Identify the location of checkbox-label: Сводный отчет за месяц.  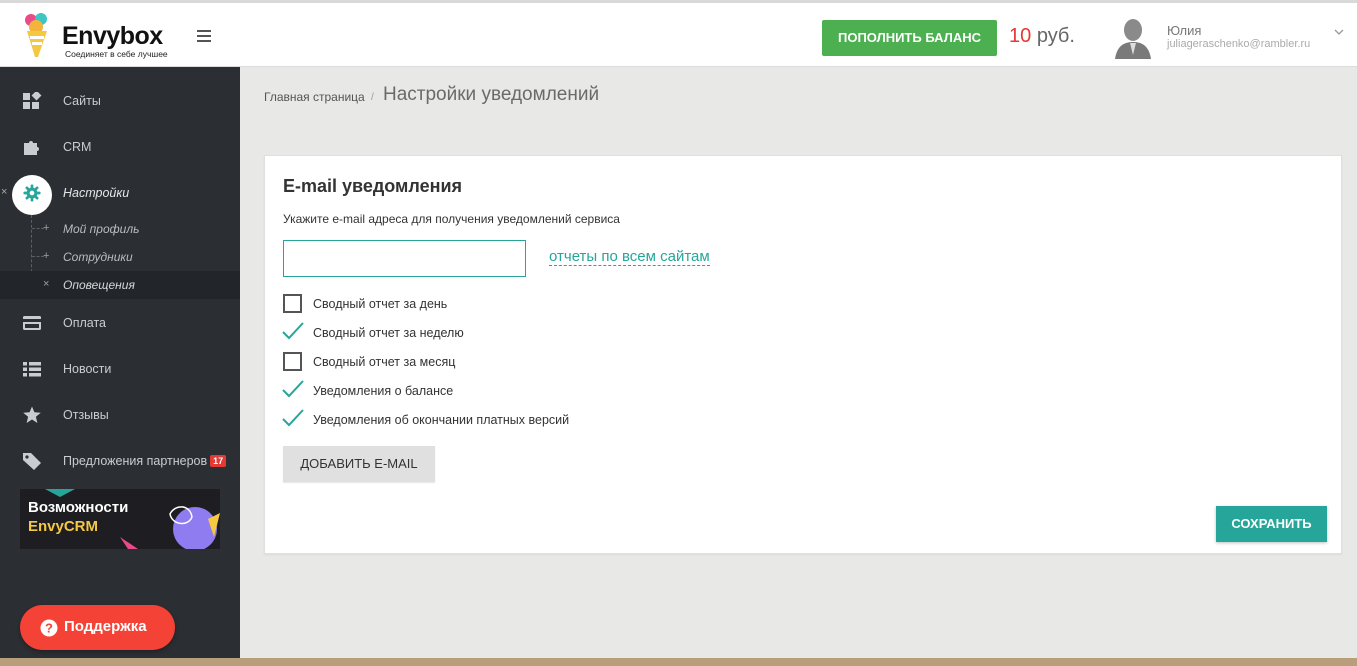
(384, 362).